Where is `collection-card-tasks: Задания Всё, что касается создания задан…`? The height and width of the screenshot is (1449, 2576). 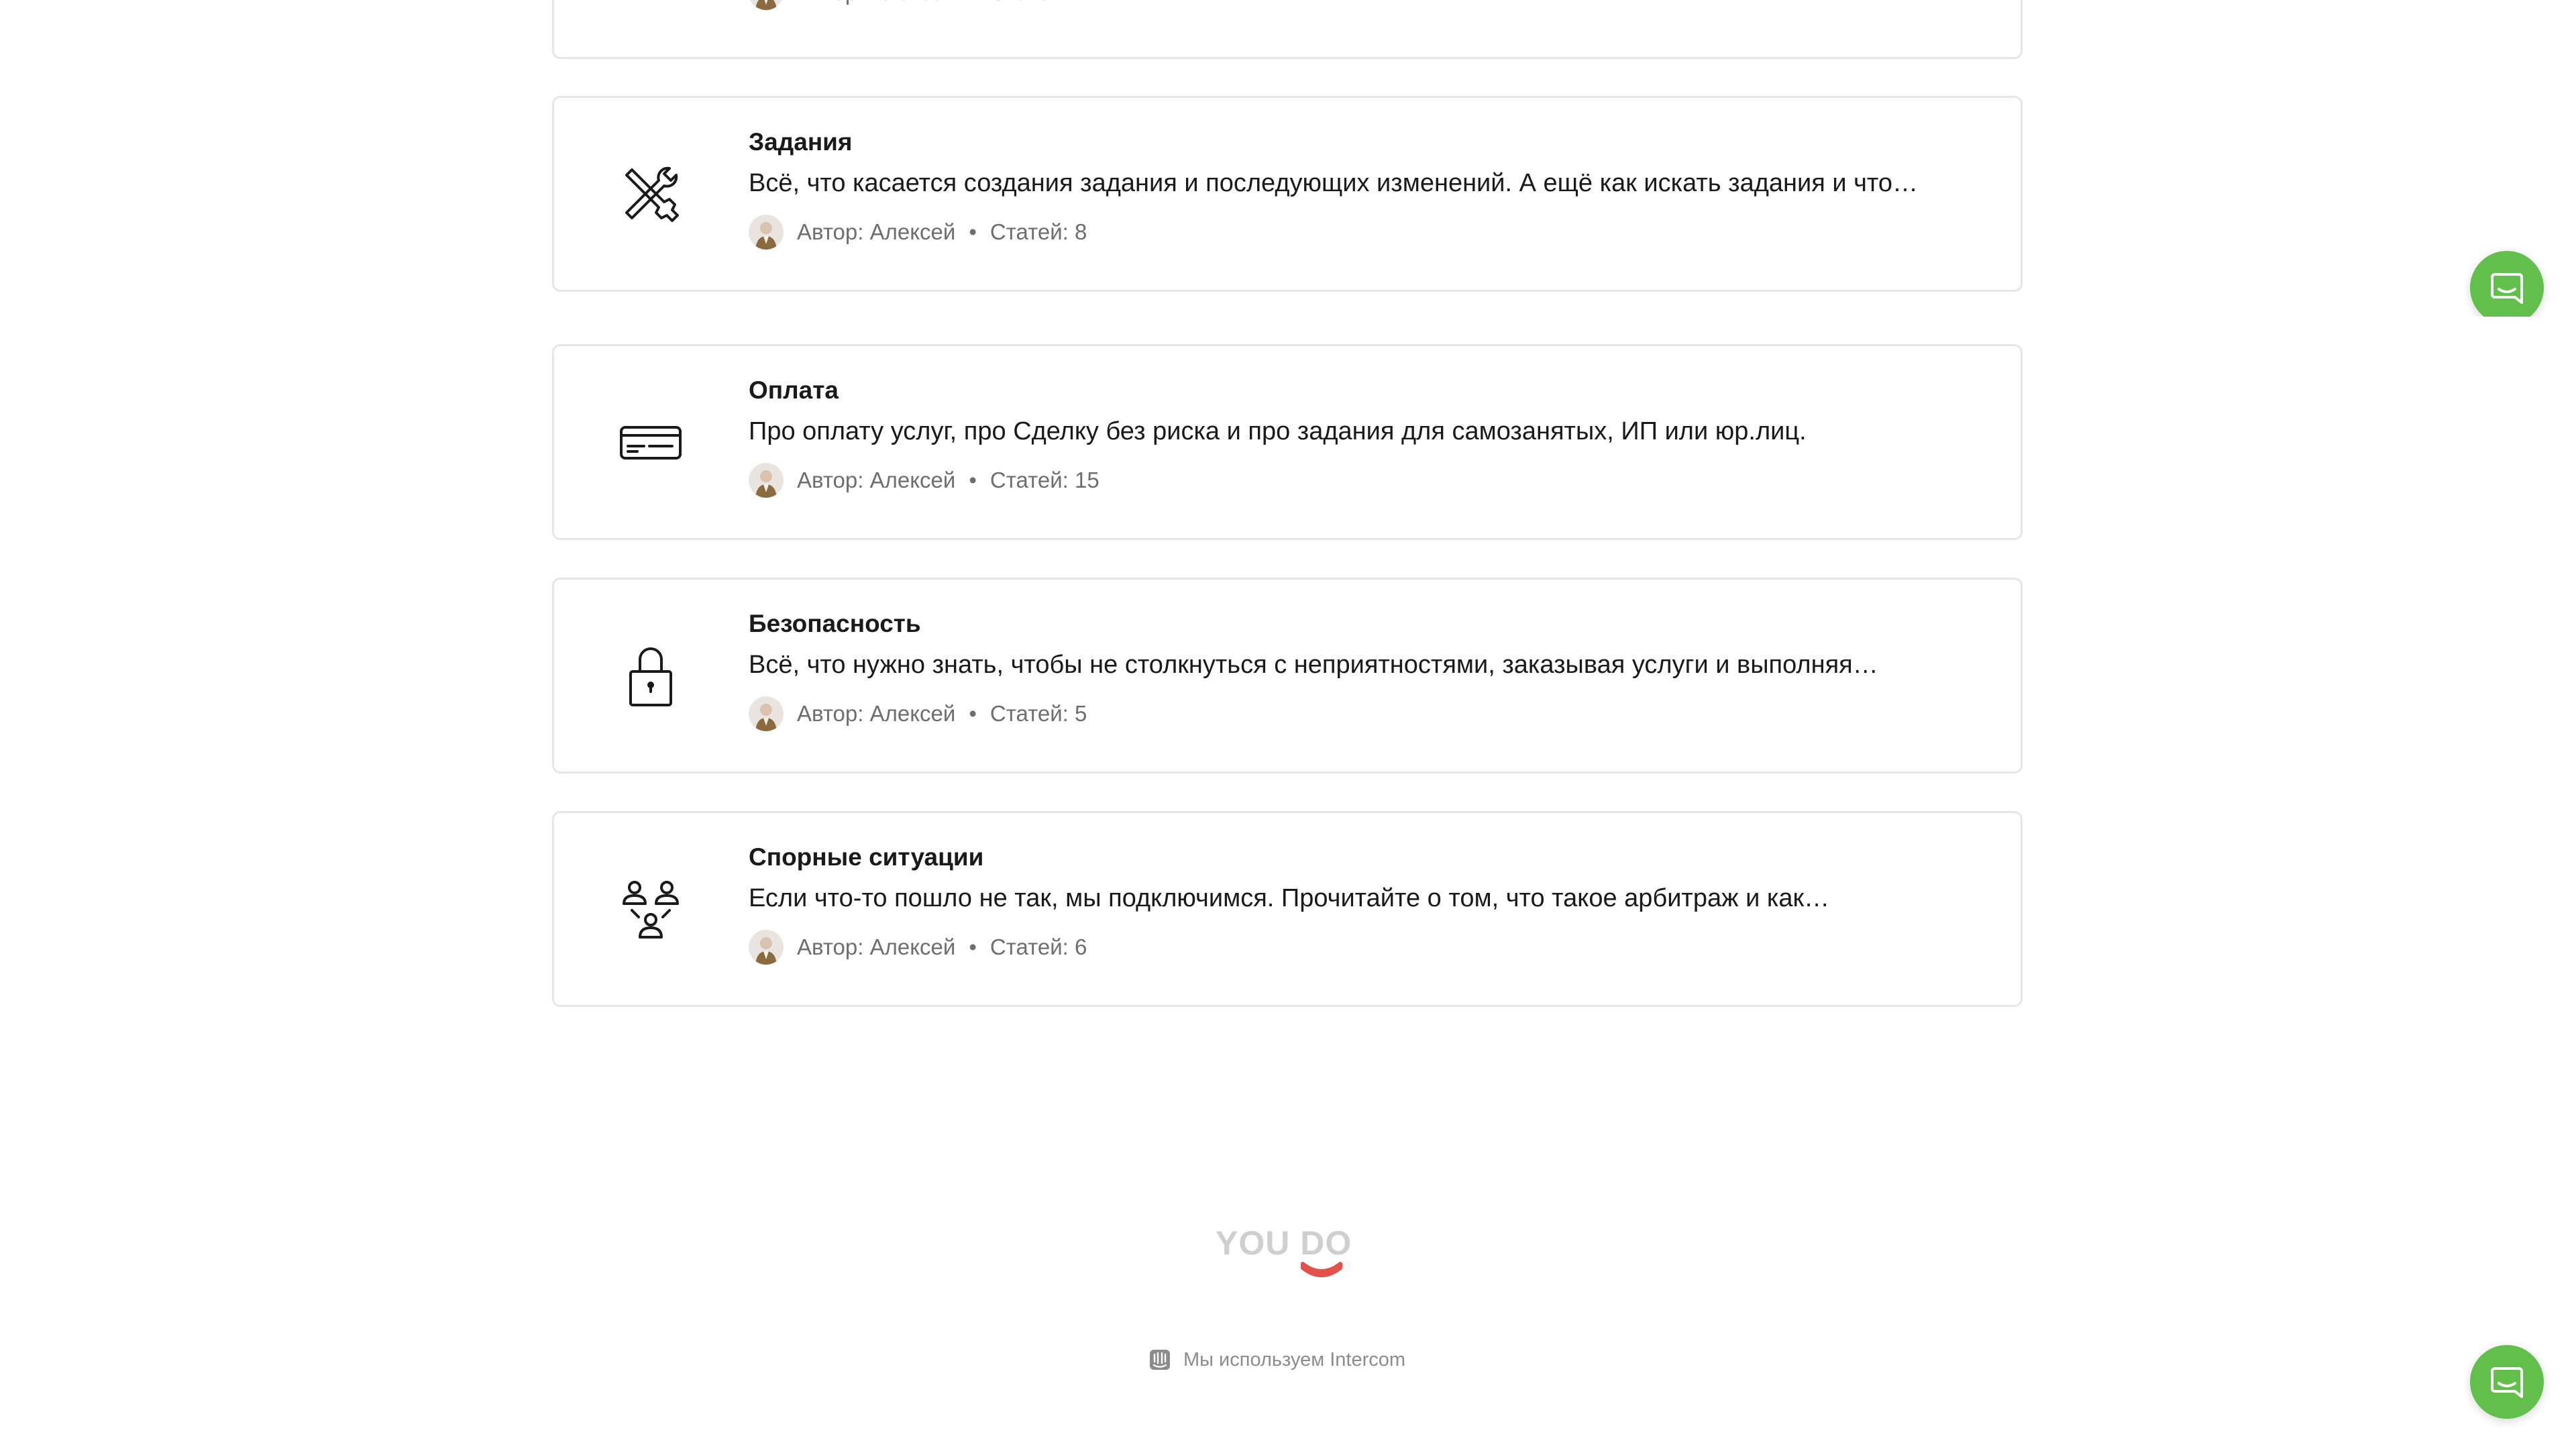 collection-card-tasks: Задания Всё, что касается создания задан… is located at coordinates (1287, 194).